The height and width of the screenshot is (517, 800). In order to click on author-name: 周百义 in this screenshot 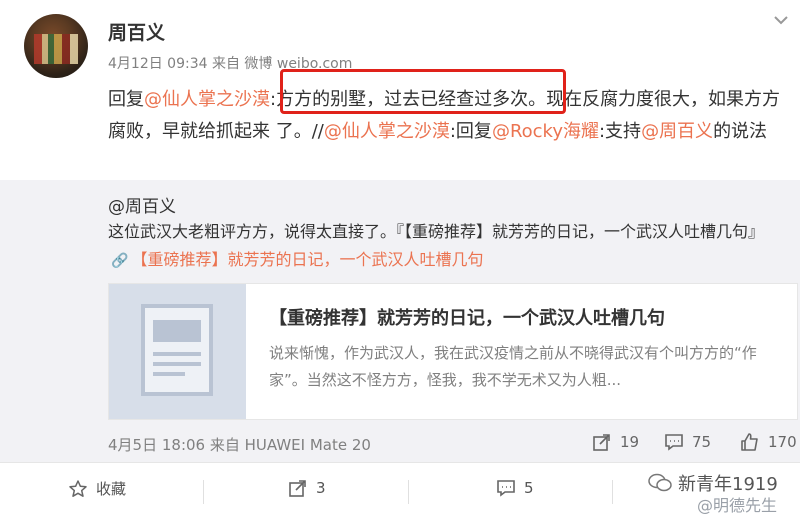, I will do `click(136, 31)`.